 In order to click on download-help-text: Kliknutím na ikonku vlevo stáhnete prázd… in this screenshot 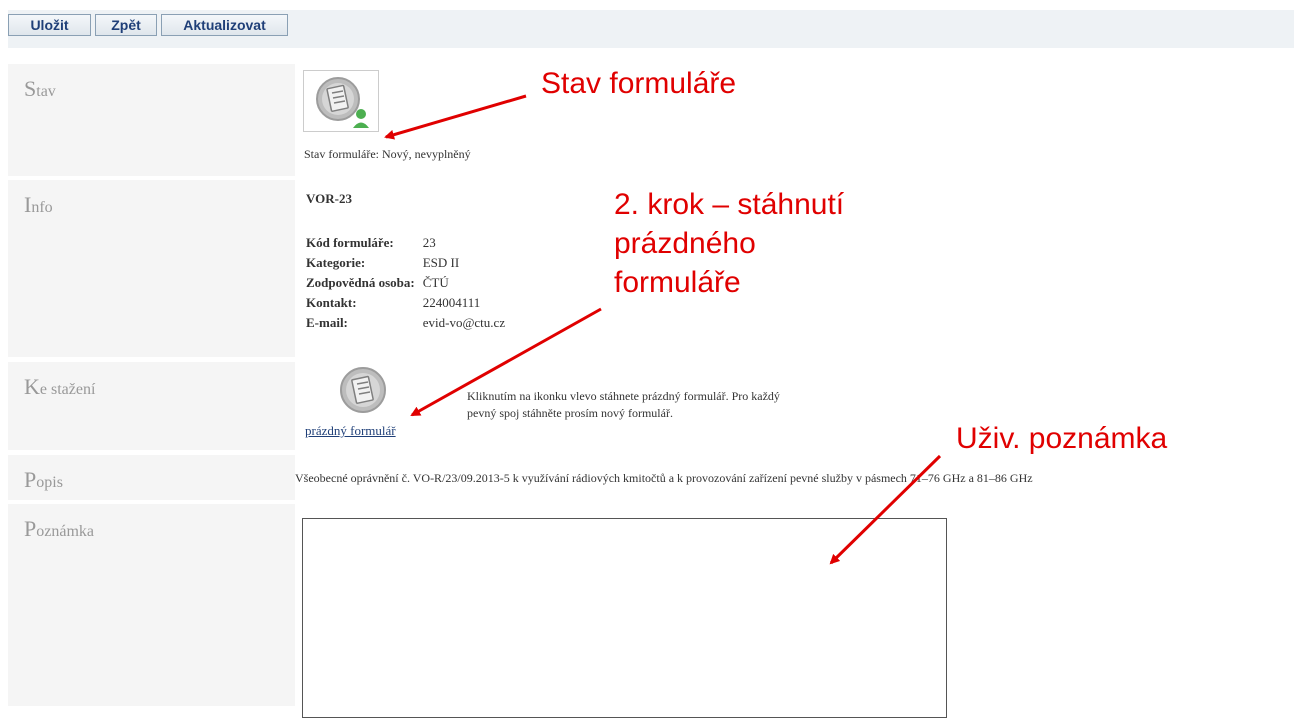, I will do `click(623, 404)`.